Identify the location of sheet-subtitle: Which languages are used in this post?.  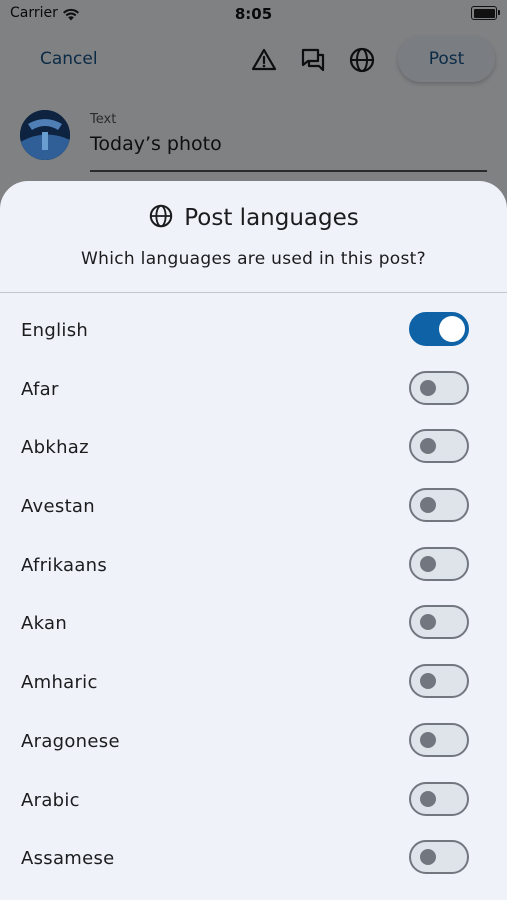
(253, 259).